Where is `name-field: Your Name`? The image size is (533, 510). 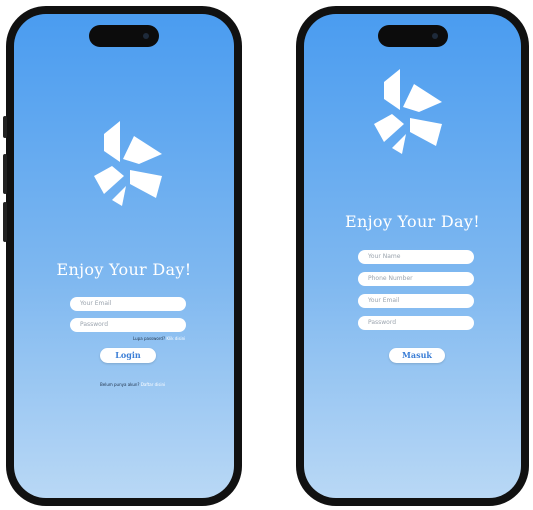 name-field: Your Name is located at coordinates (416, 257).